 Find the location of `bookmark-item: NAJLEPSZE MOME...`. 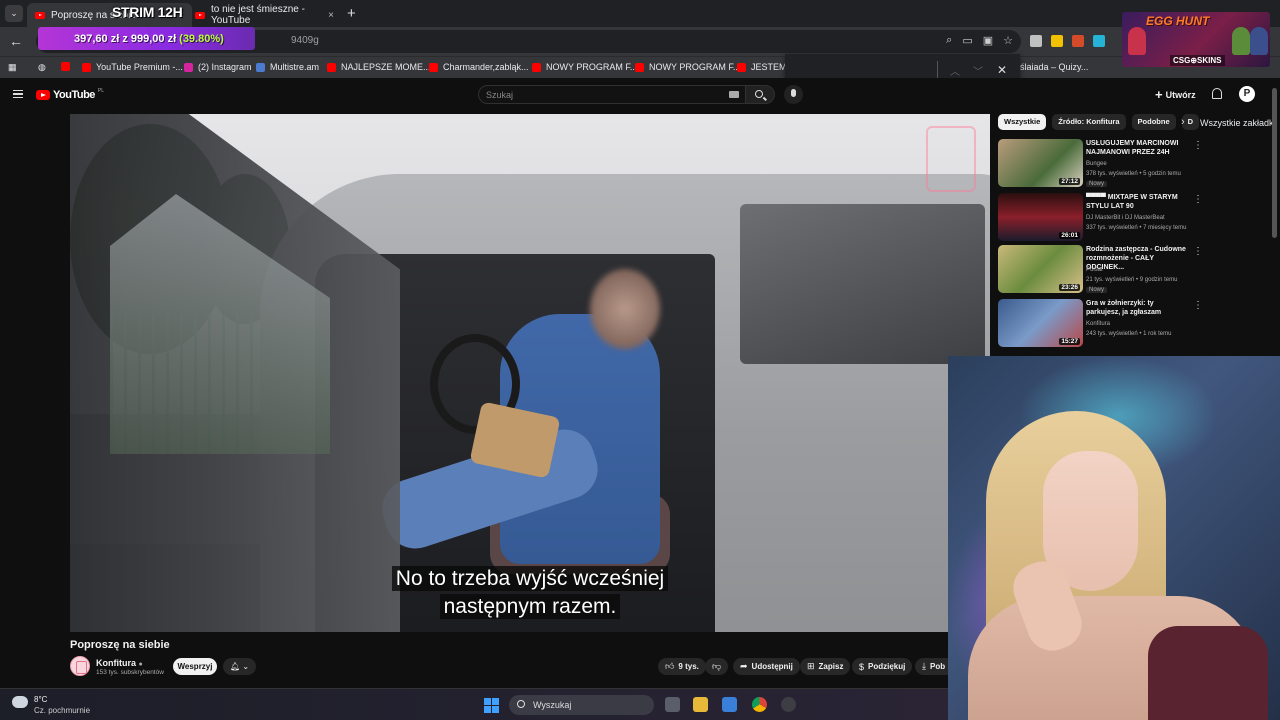

bookmark-item: NAJLEPSZE MOME... is located at coordinates (379, 67).